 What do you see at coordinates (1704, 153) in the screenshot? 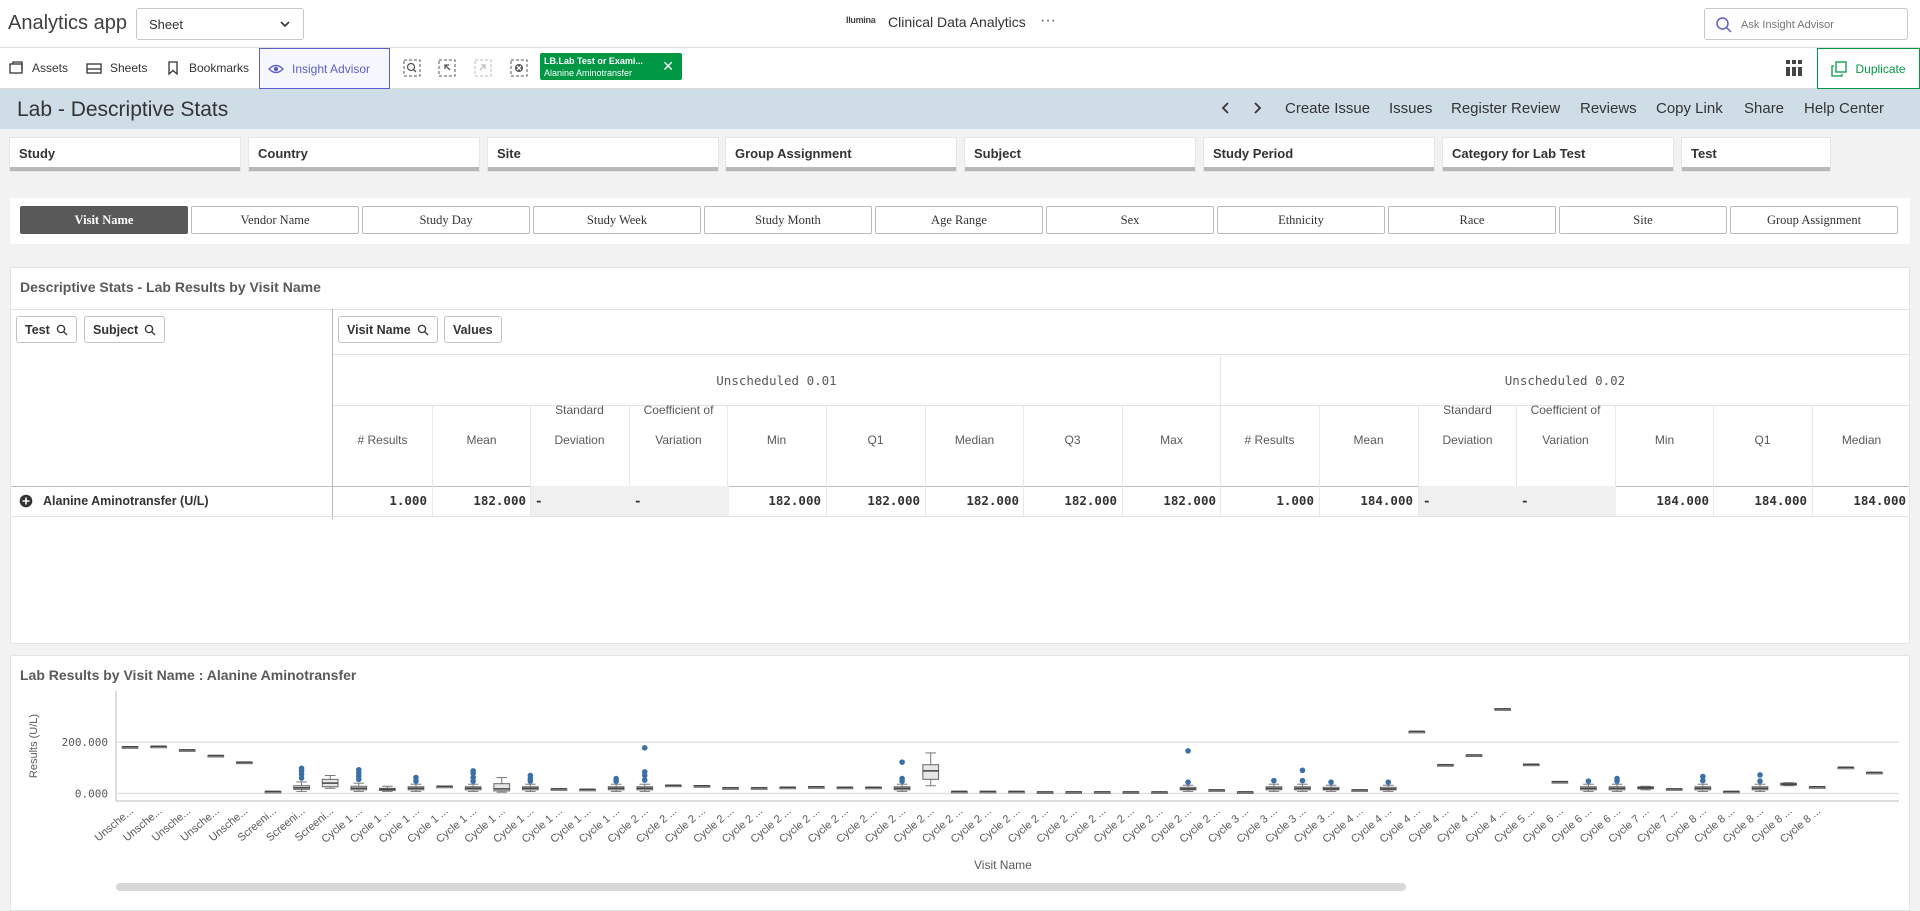
I see `filter-label: Test` at bounding box center [1704, 153].